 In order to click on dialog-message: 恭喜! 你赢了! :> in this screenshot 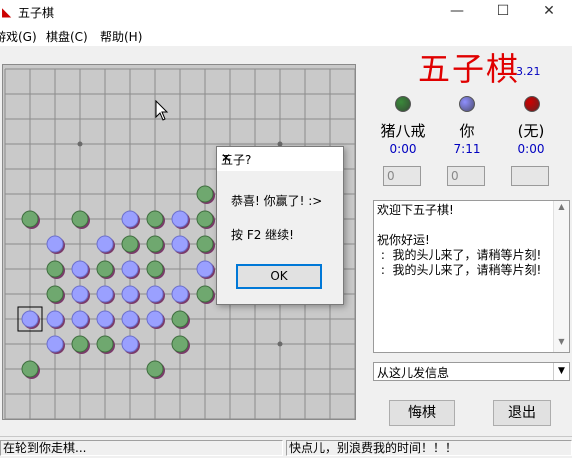, I will do `click(277, 201)`.